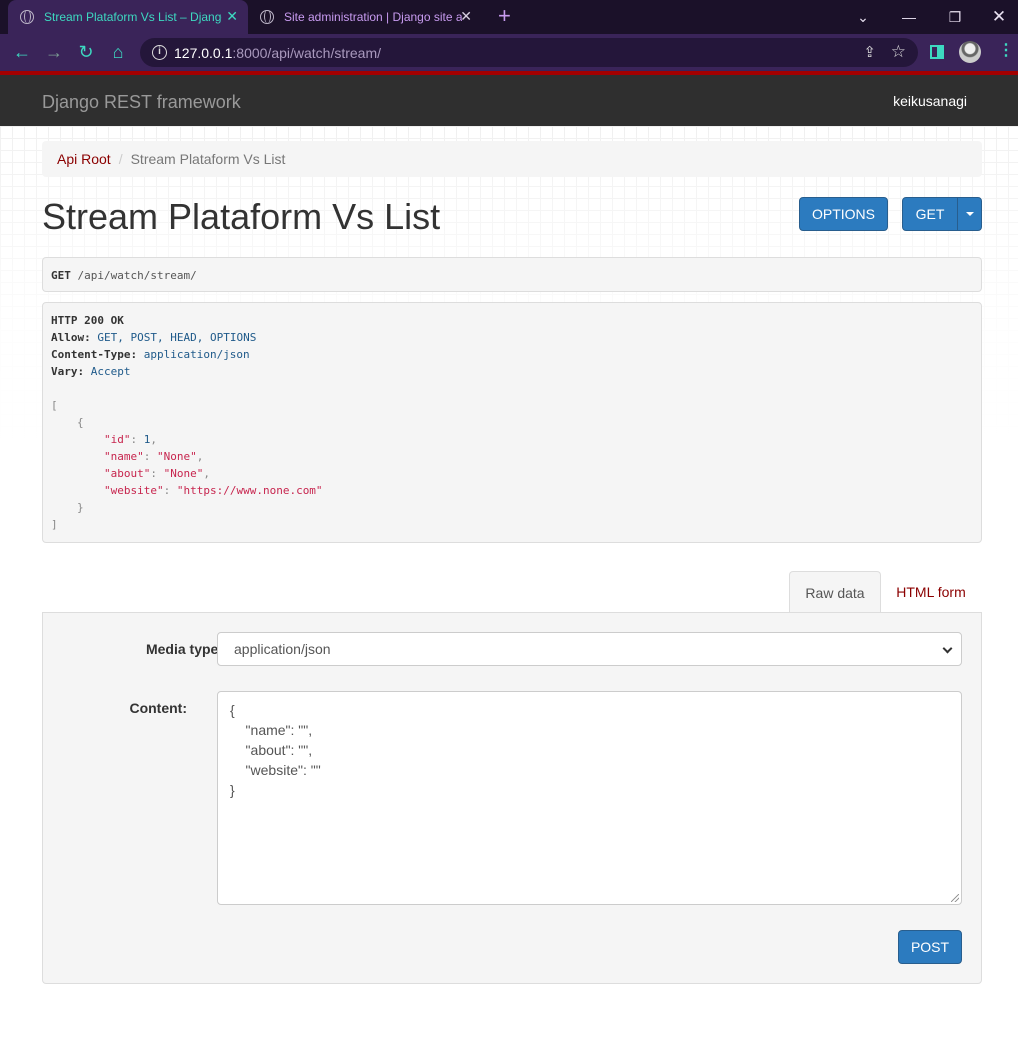 The image size is (1018, 1057). I want to click on user-menu: keikusanagi, so click(930, 101).